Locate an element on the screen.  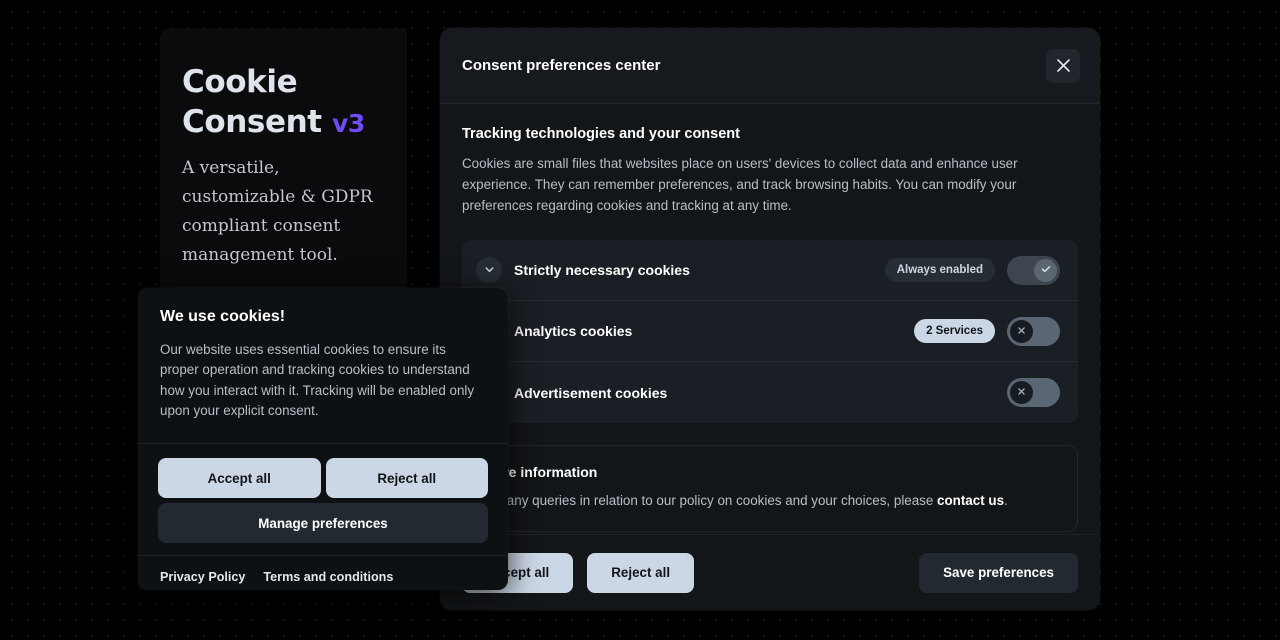
more-information-heading: More information is located at coordinates (540, 472).